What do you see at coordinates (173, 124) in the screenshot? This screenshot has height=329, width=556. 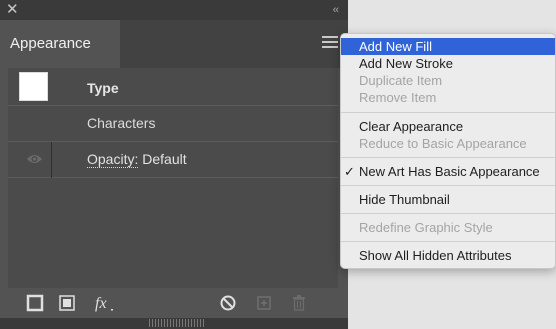 I see `characters-row: Characters` at bounding box center [173, 124].